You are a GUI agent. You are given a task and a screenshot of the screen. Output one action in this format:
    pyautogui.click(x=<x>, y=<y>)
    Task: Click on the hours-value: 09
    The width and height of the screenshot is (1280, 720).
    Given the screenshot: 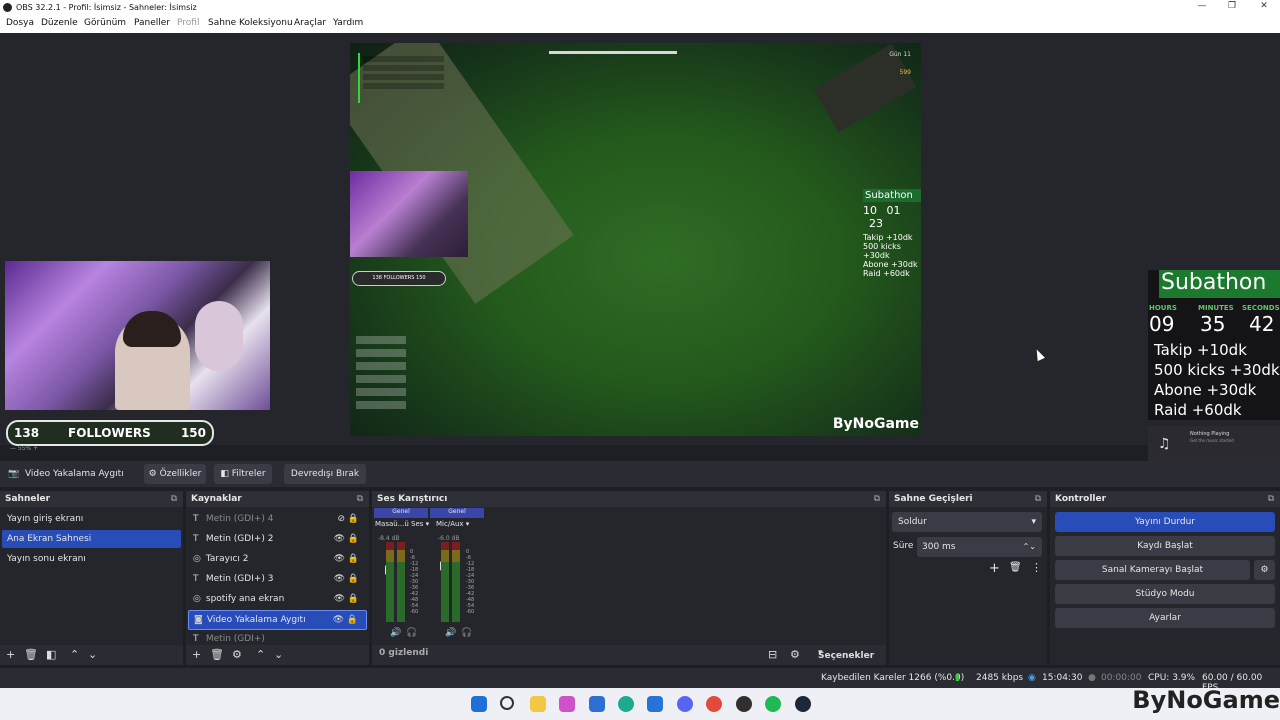 What is the action you would take?
    pyautogui.click(x=1162, y=324)
    